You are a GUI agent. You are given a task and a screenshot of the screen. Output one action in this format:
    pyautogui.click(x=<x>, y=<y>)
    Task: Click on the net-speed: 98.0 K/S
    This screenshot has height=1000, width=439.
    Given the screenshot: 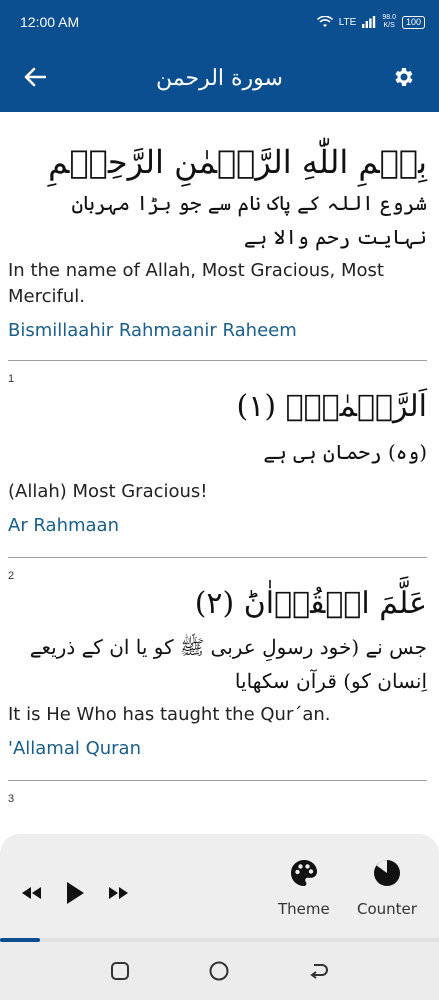 What is the action you would take?
    pyautogui.click(x=389, y=22)
    